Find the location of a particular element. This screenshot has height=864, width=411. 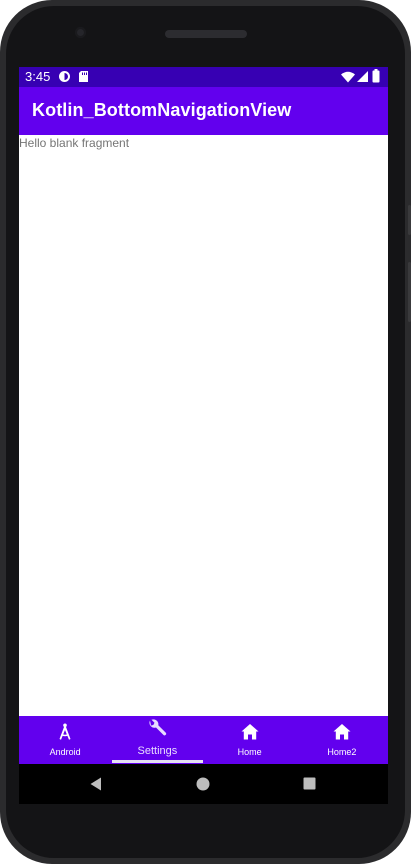

earpiece-speaker is located at coordinates (206, 34).